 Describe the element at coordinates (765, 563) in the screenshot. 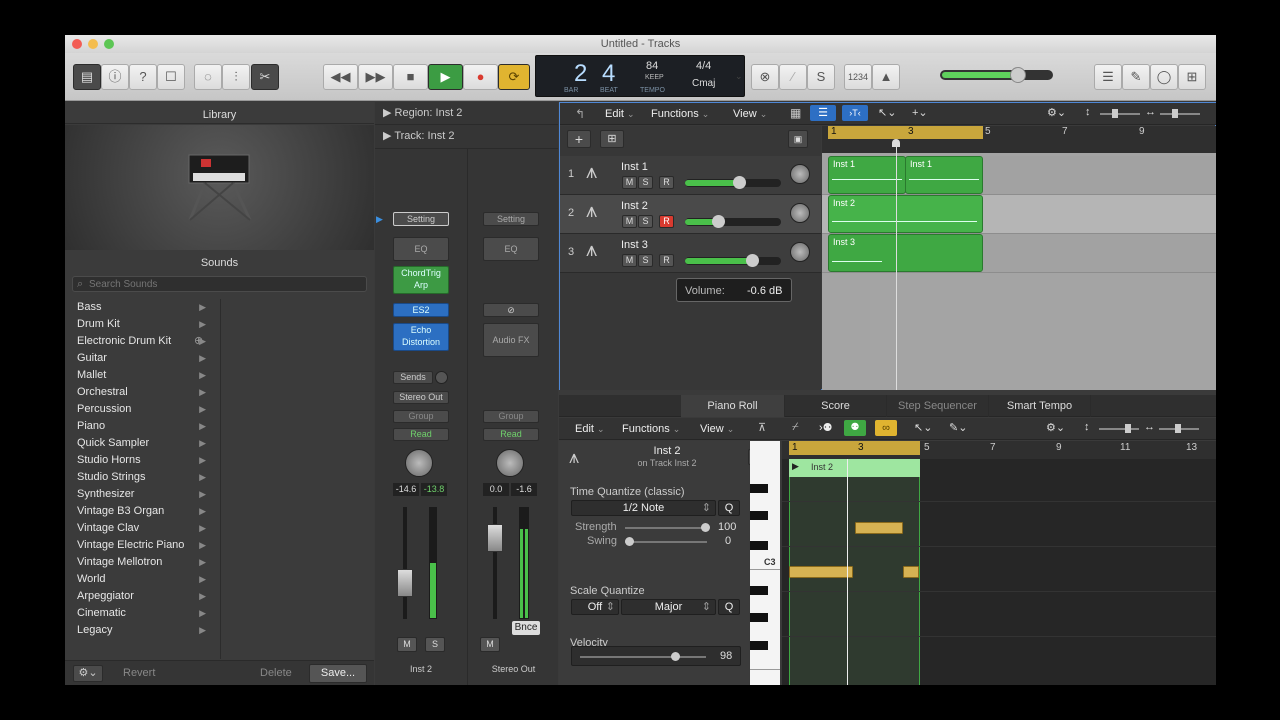

I see `piano-keyboard: C3` at that location.